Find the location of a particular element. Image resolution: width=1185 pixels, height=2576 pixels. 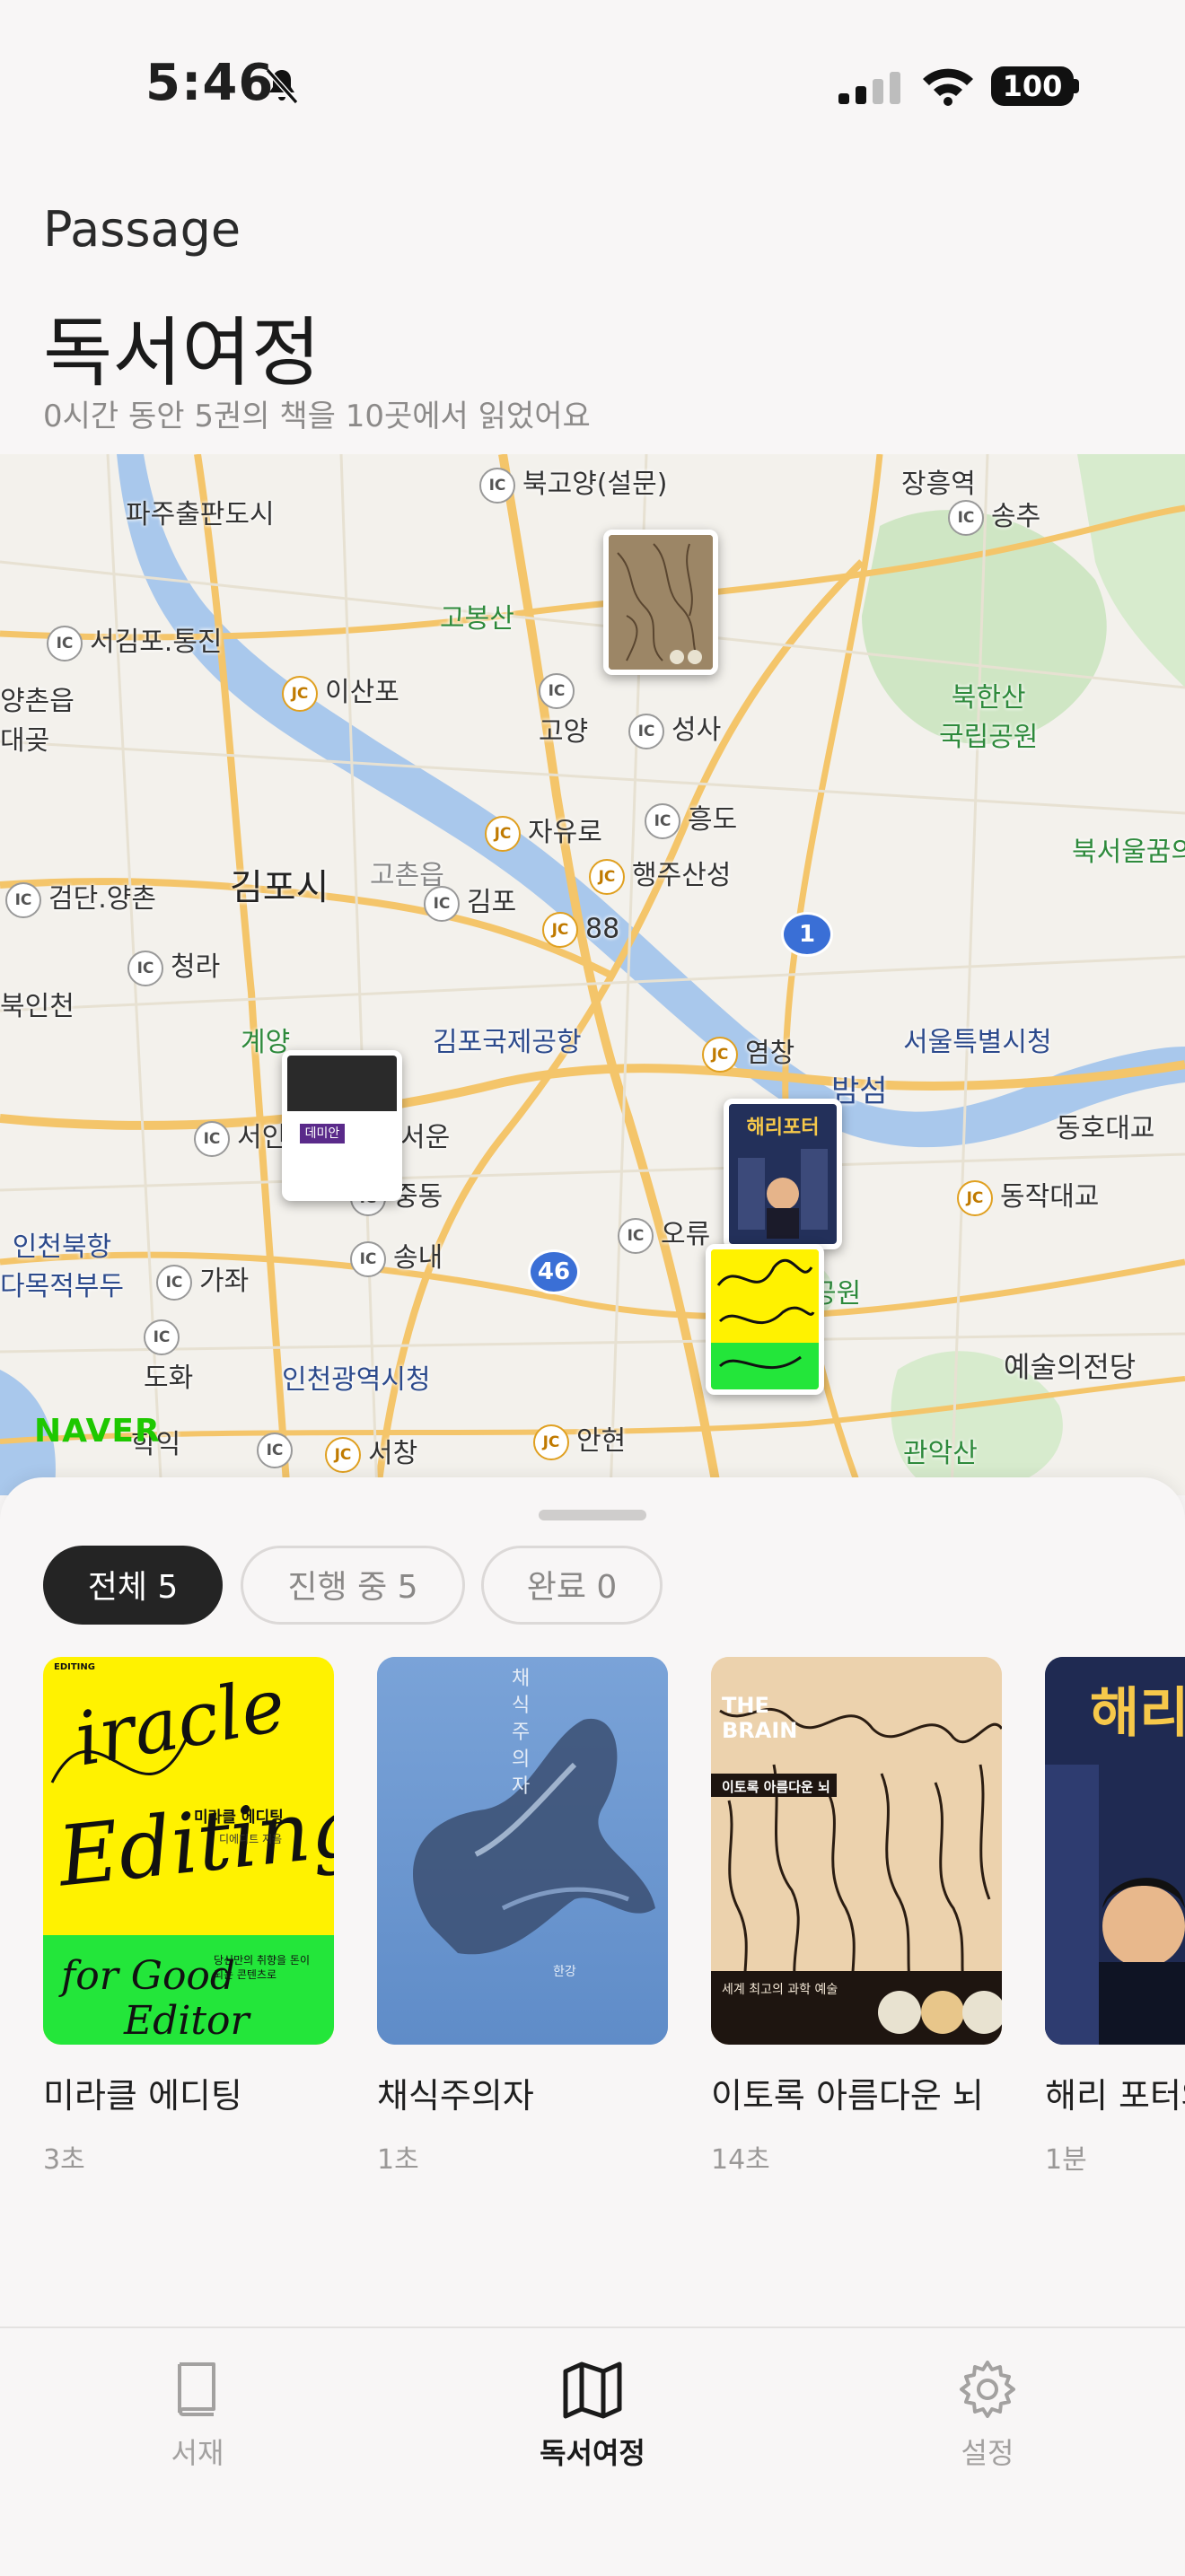

cover-title-harry: 해리 is located at coordinates (1137, 1713).